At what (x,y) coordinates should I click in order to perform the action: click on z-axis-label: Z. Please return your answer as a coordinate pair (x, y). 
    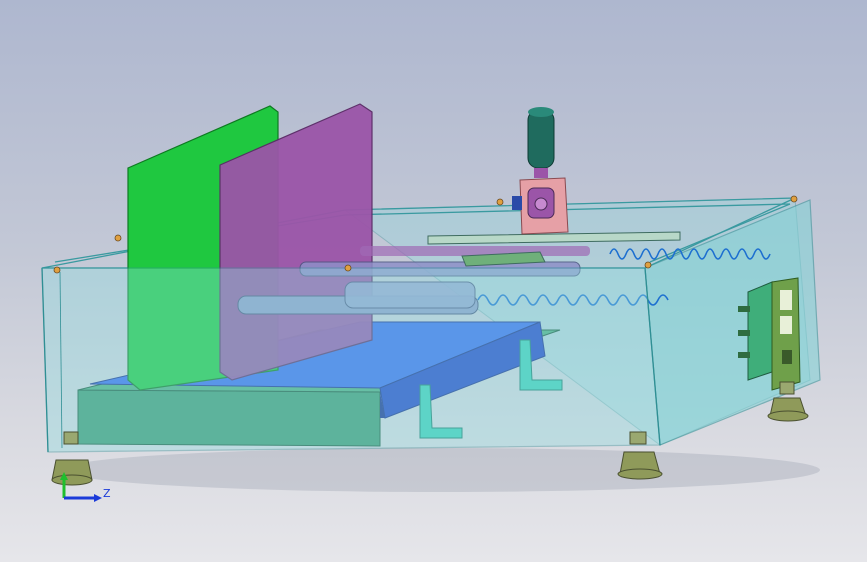
    Looking at the image, I should click on (107, 493).